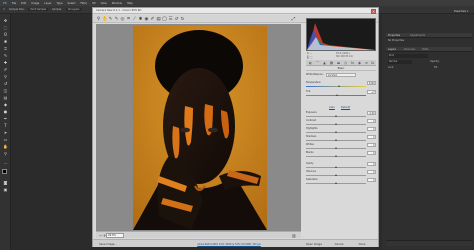 The height and width of the screenshot is (250, 474). What do you see at coordinates (38, 9) in the screenshot?
I see `sample-size-select: Point Sample` at bounding box center [38, 9].